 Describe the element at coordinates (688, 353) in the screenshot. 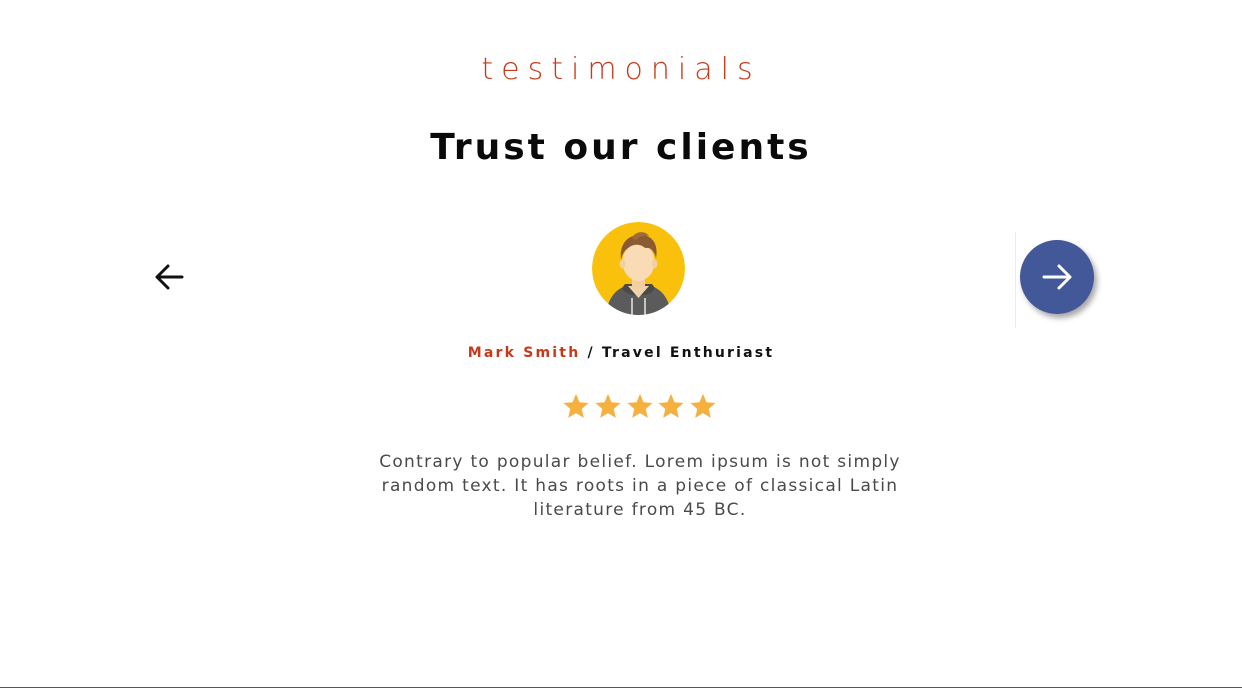

I see `client-role: Travel Enthuriast` at that location.